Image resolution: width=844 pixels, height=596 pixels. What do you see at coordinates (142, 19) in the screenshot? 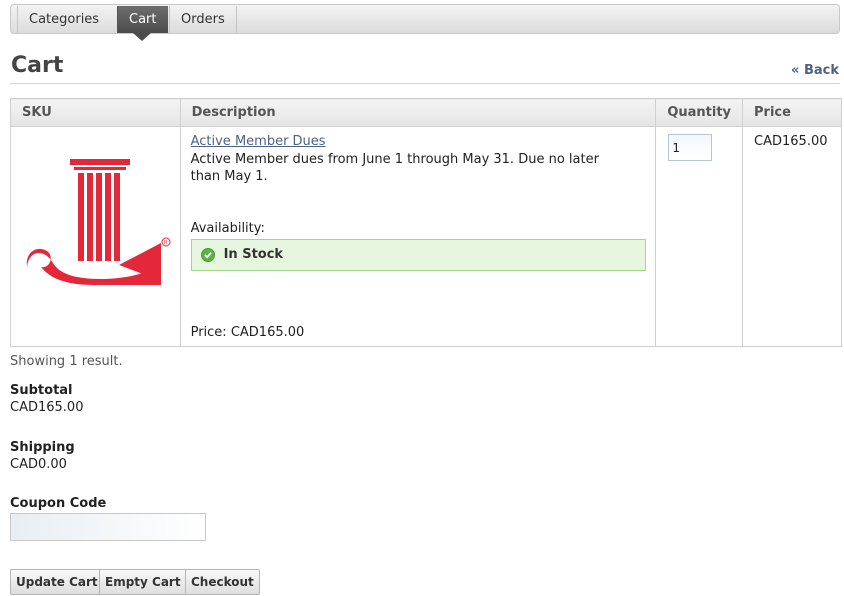
I see `tab-cart: Cart` at bounding box center [142, 19].